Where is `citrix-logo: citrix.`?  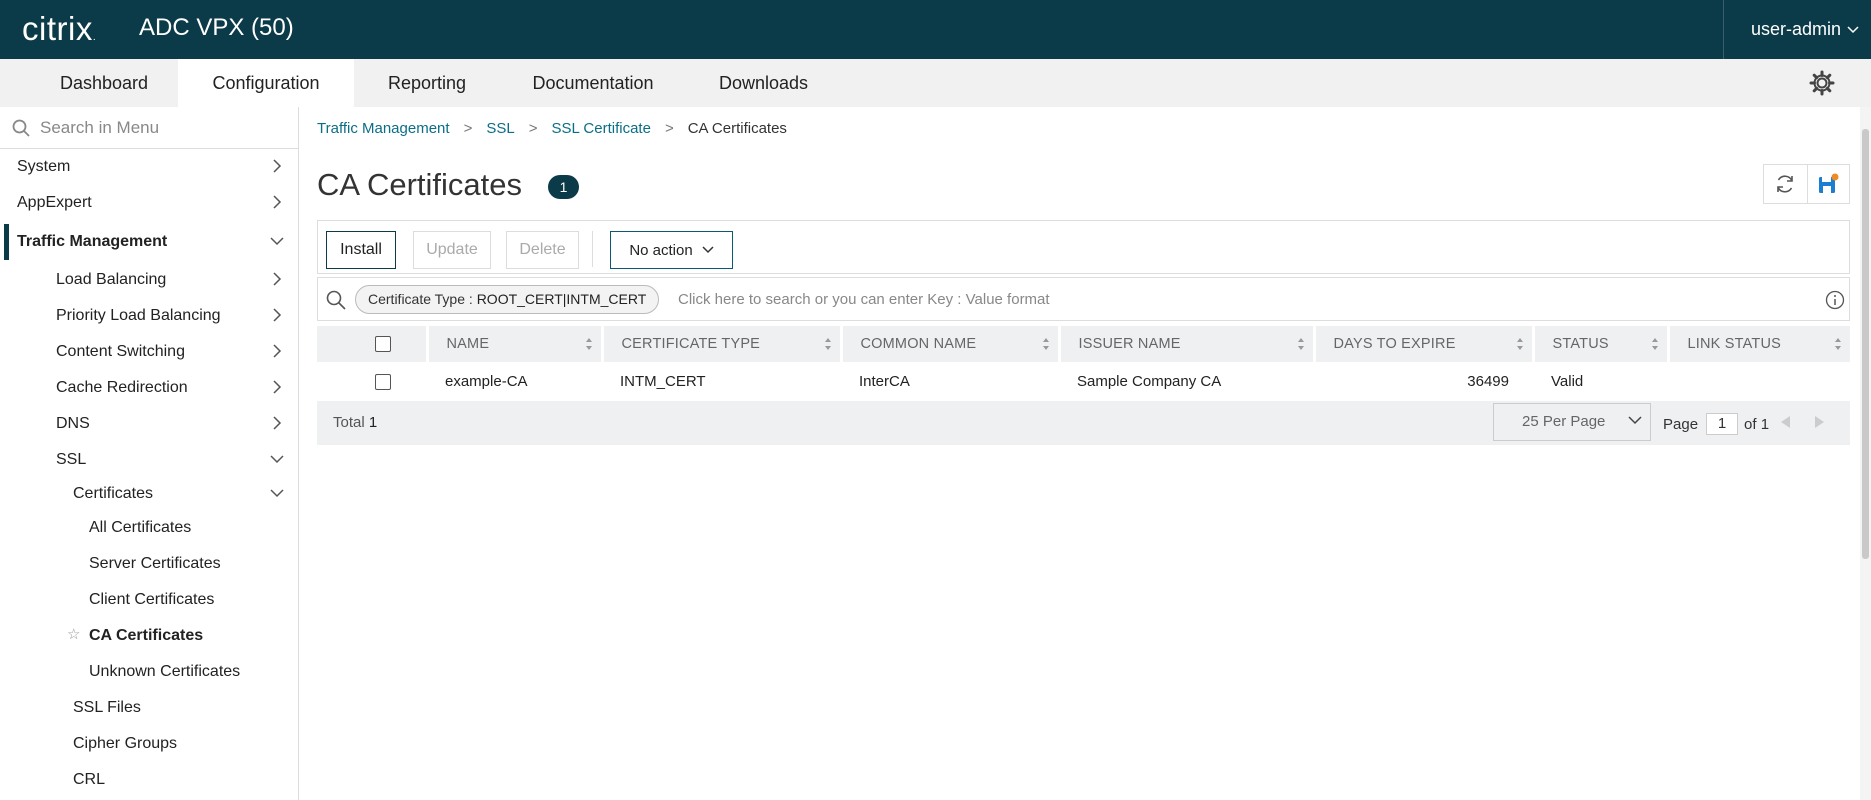
citrix-logo: citrix. is located at coordinates (59, 29).